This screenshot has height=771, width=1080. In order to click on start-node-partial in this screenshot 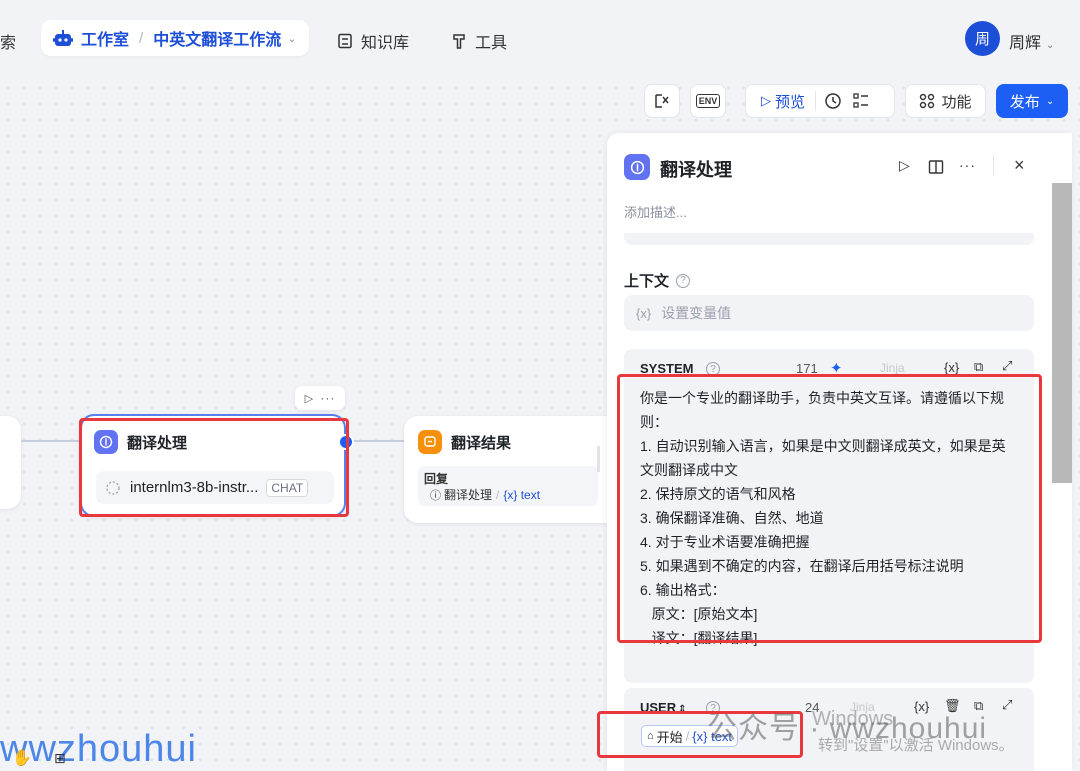, I will do `click(10, 462)`.